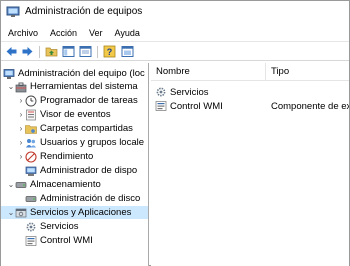  I want to click on menu-ver: Ver, so click(96, 33).